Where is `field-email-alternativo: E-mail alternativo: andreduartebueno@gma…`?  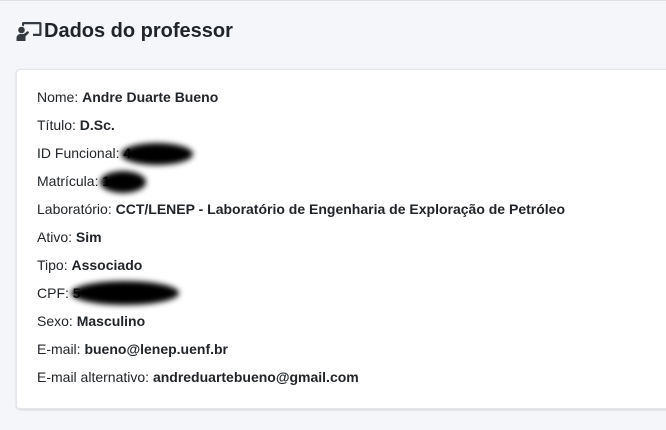
field-email-alternativo: E-mail alternativo: andreduartebueno@gma… is located at coordinates (301, 381).